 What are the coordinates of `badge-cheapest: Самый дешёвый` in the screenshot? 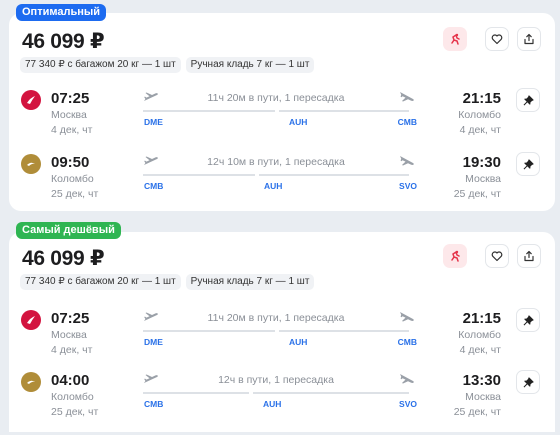 It's located at (68, 230).